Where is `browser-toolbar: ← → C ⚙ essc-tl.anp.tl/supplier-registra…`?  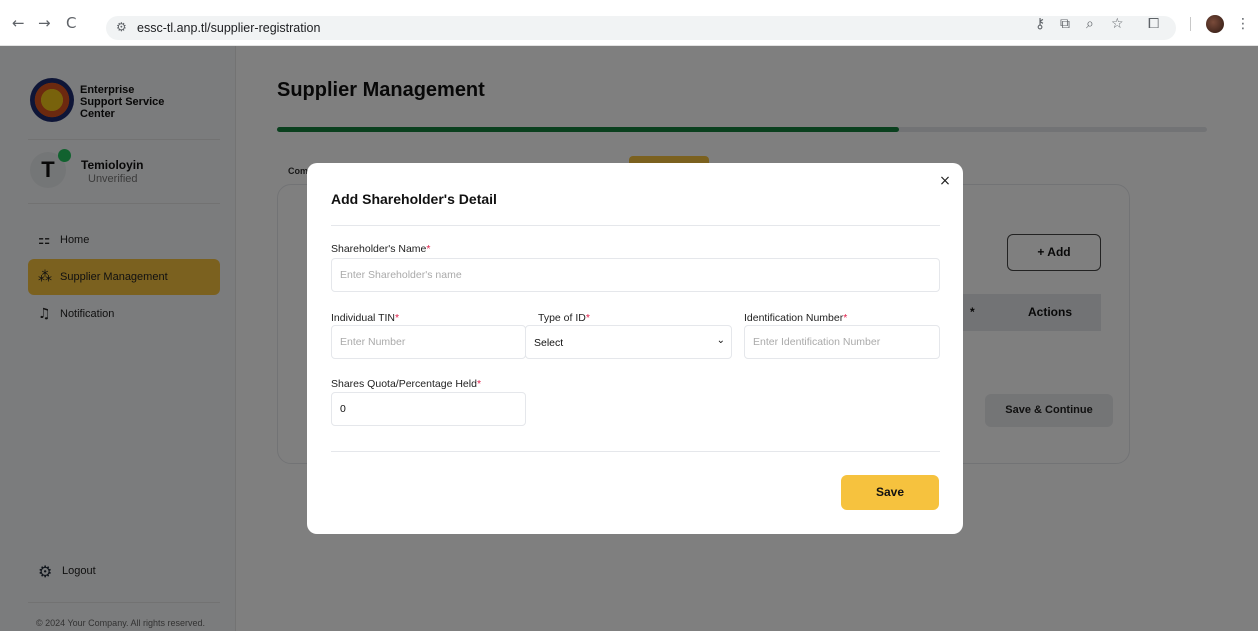
browser-toolbar: ← → C ⚙ essc-tl.anp.tl/supplier-registra… is located at coordinates (629, 23).